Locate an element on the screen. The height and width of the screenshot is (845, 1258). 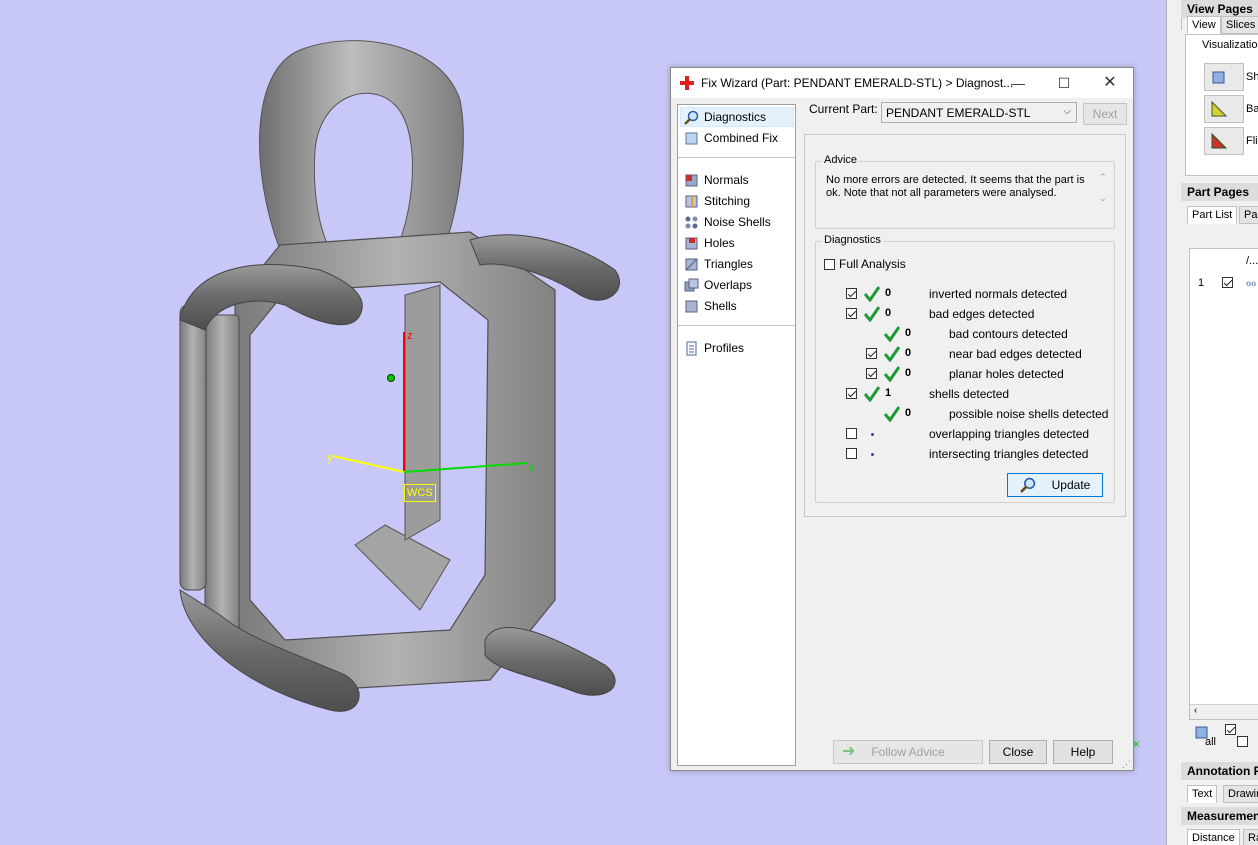
nav-stitching: Stitching is located at coordinates (717, 201).